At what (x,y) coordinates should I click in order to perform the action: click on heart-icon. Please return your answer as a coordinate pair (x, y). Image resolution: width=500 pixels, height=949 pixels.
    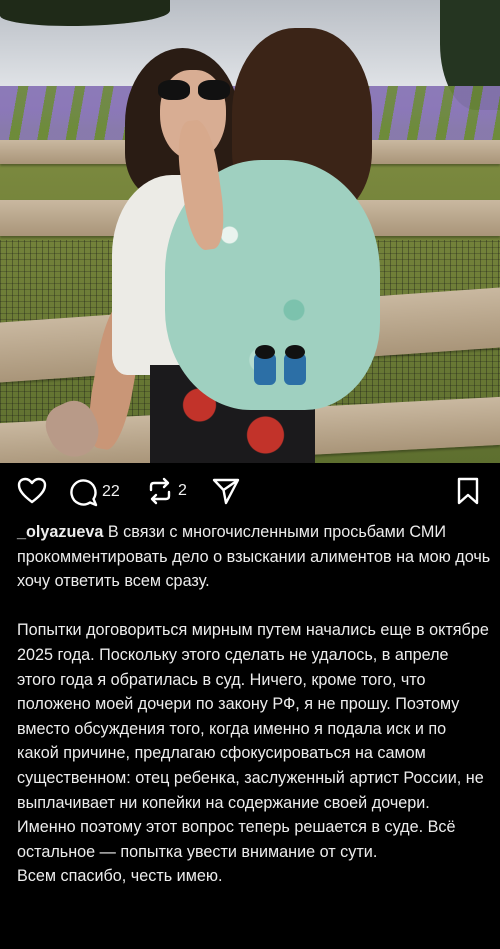
    Looking at the image, I should click on (32, 490).